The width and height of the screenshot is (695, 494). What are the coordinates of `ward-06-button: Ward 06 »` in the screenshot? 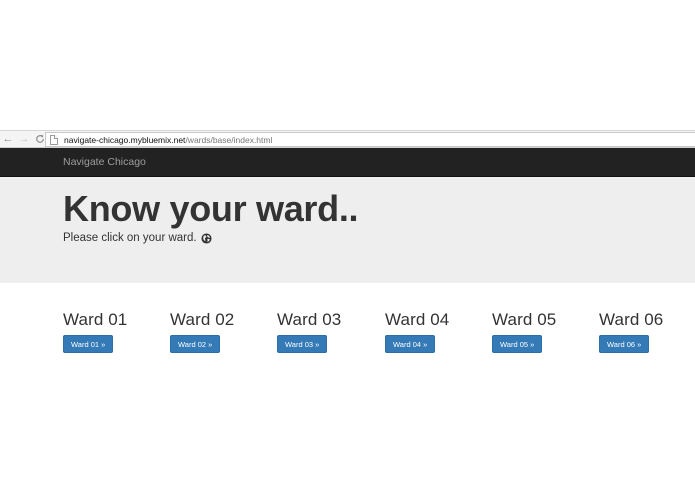 It's located at (624, 344).